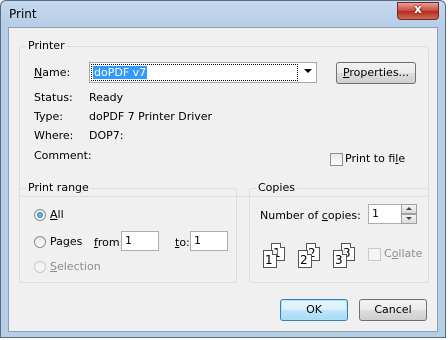  I want to click on printer-group-title: Printer, so click(46, 45).